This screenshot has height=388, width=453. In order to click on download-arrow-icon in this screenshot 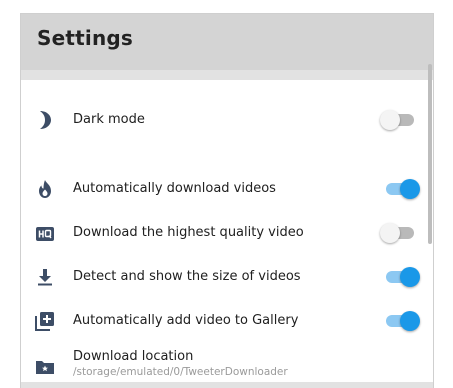, I will do `click(45, 277)`.